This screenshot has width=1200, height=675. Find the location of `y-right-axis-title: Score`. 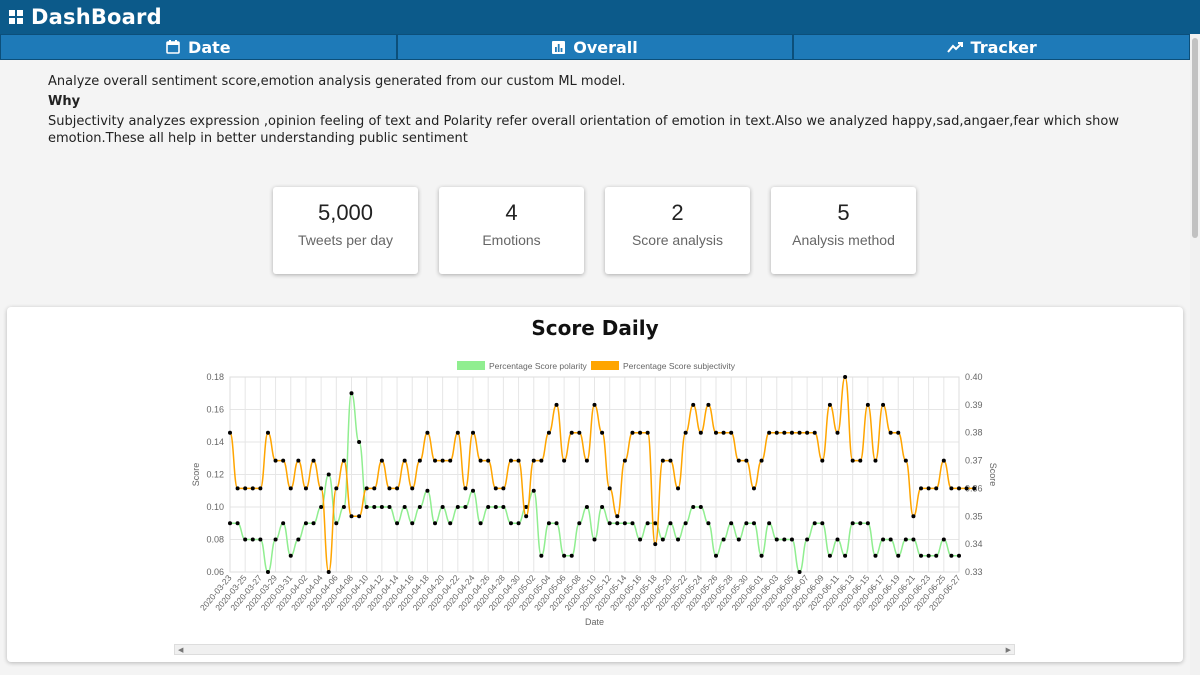

y-right-axis-title: Score is located at coordinates (993, 475).